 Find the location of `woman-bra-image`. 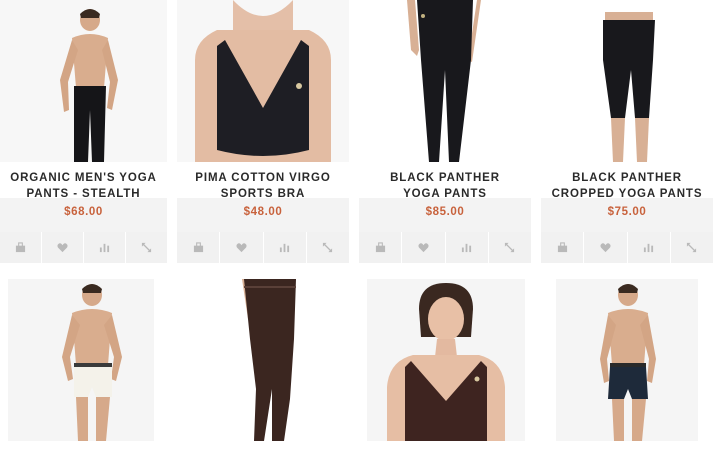

woman-bra-image is located at coordinates (446, 362).